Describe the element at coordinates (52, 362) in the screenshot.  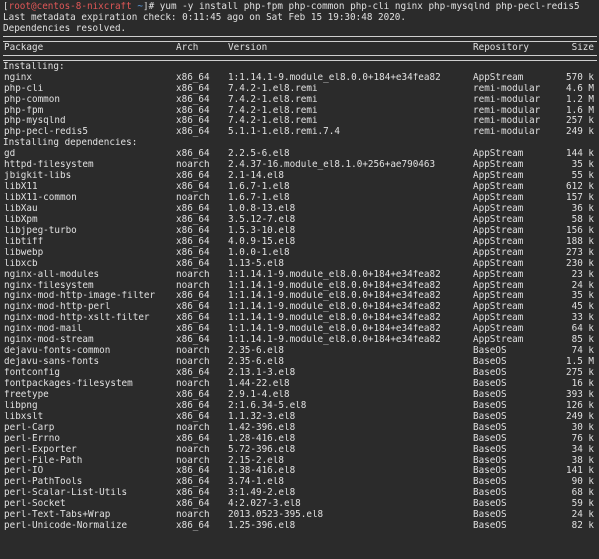
I see `cell-package: dejavu-sans-fonts` at that location.